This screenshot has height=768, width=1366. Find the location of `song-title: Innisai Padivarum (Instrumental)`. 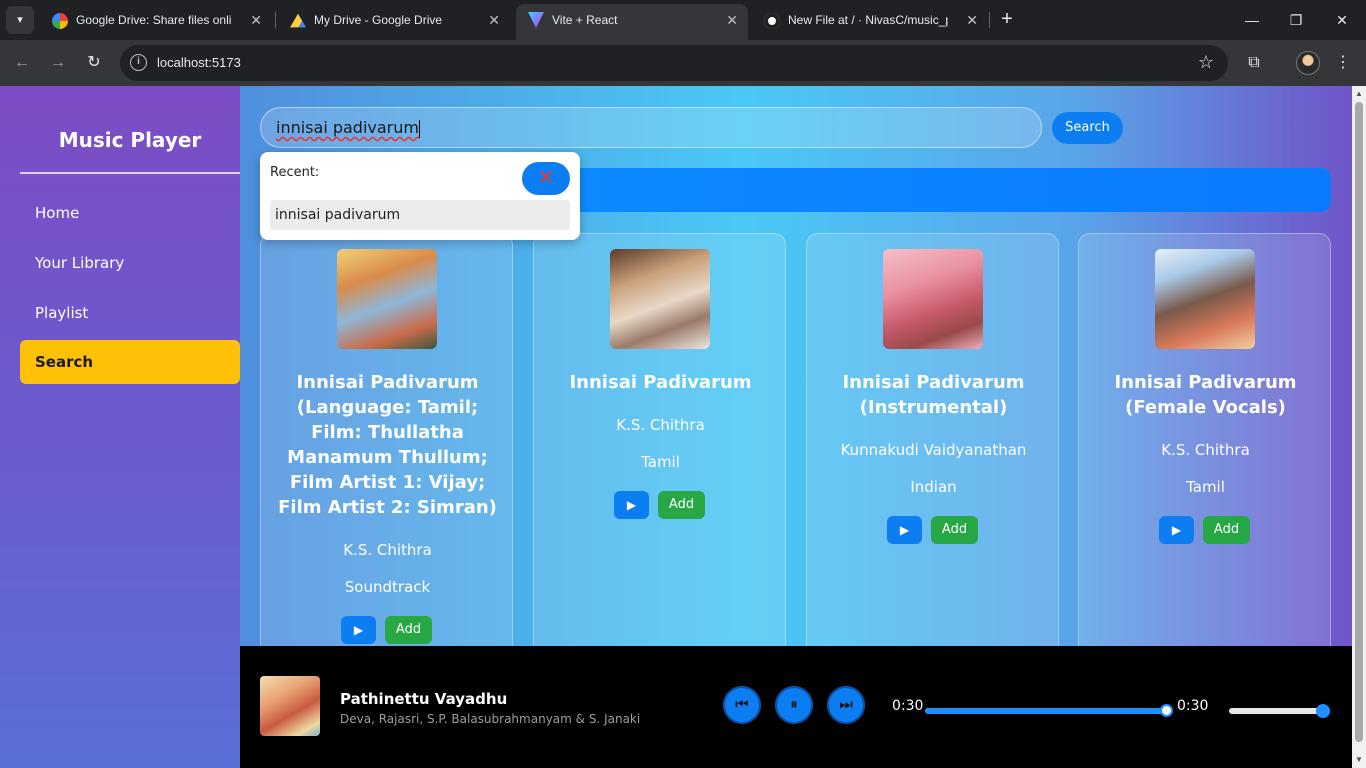

song-title: Innisai Padivarum (Instrumental) is located at coordinates (933, 395).